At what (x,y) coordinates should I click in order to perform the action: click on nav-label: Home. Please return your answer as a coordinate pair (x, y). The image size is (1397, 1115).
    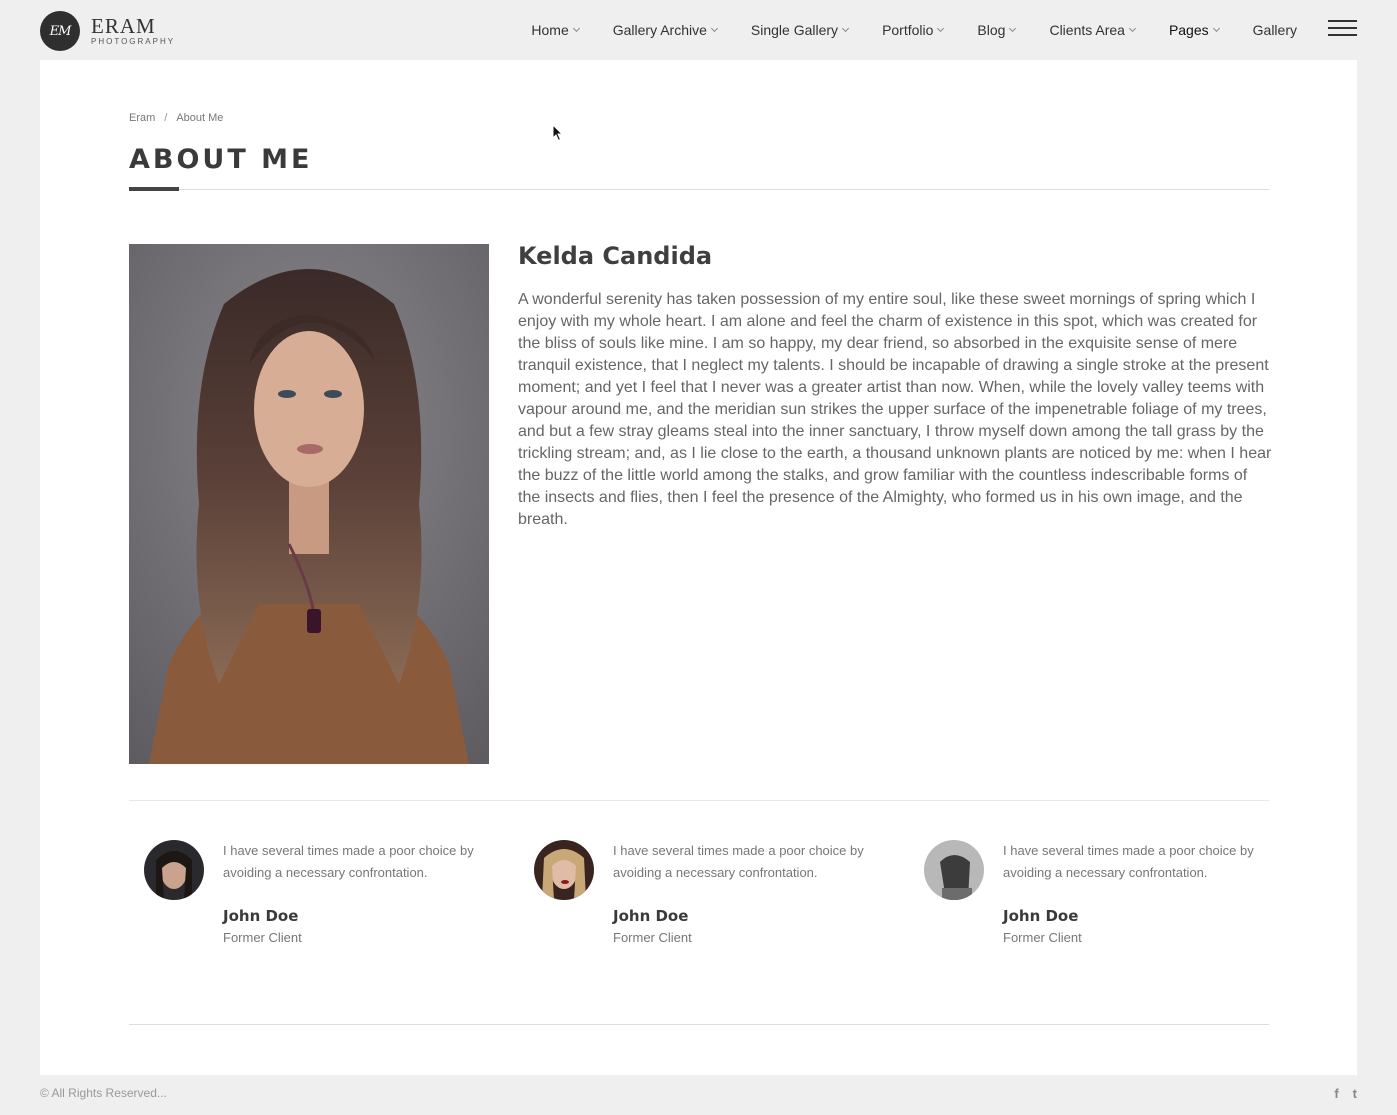
    Looking at the image, I should click on (550, 30).